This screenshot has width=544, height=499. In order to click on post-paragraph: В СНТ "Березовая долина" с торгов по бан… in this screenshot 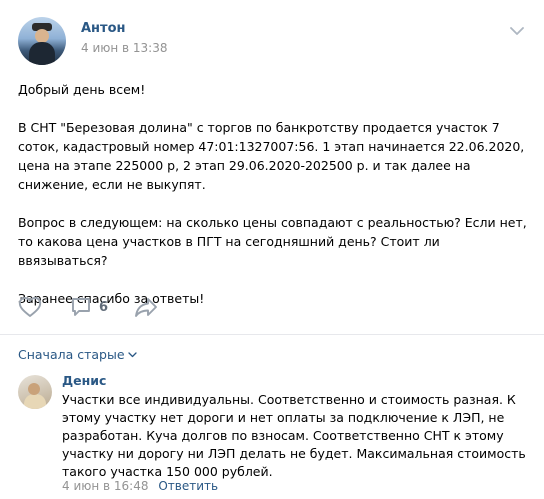, I will do `click(271, 156)`.